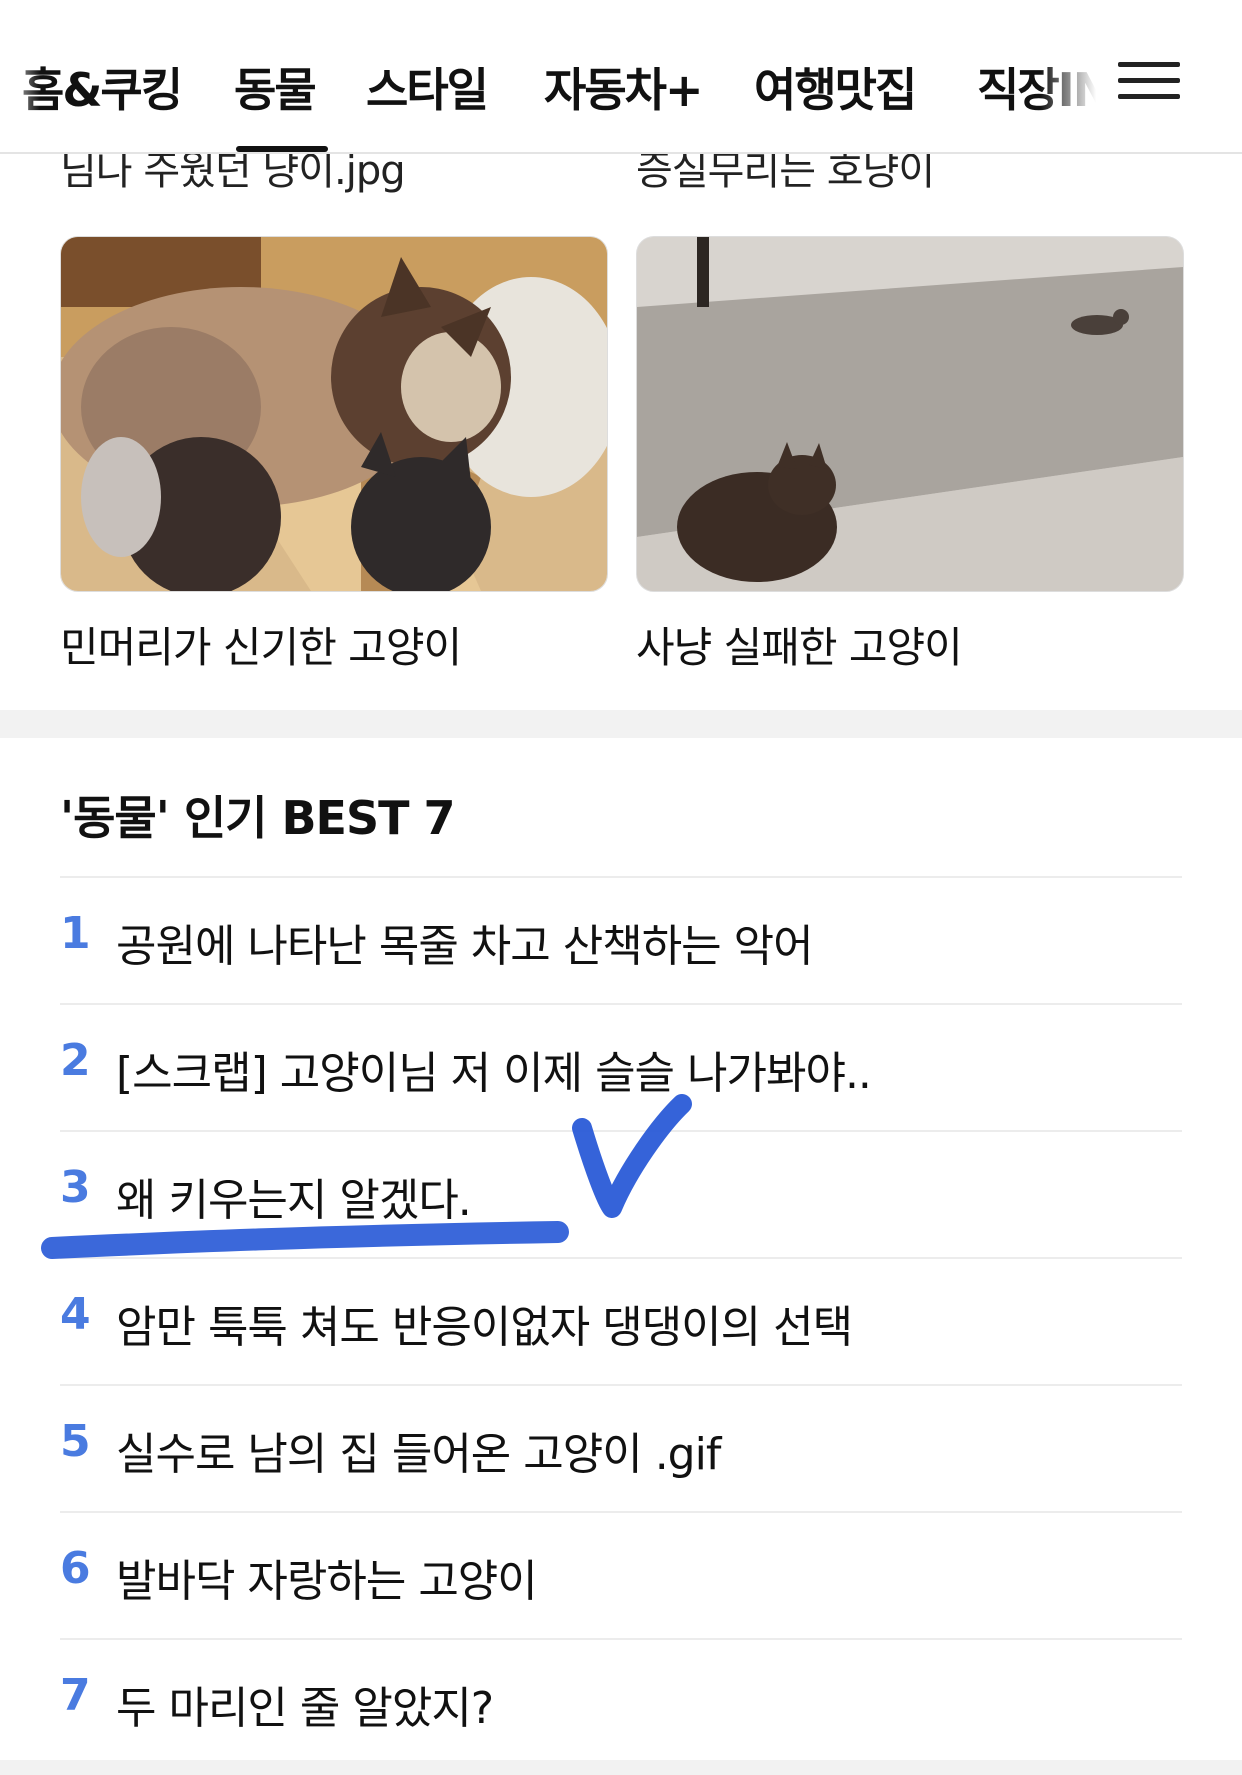  I want to click on tab-animals: 동물, so click(275, 87).